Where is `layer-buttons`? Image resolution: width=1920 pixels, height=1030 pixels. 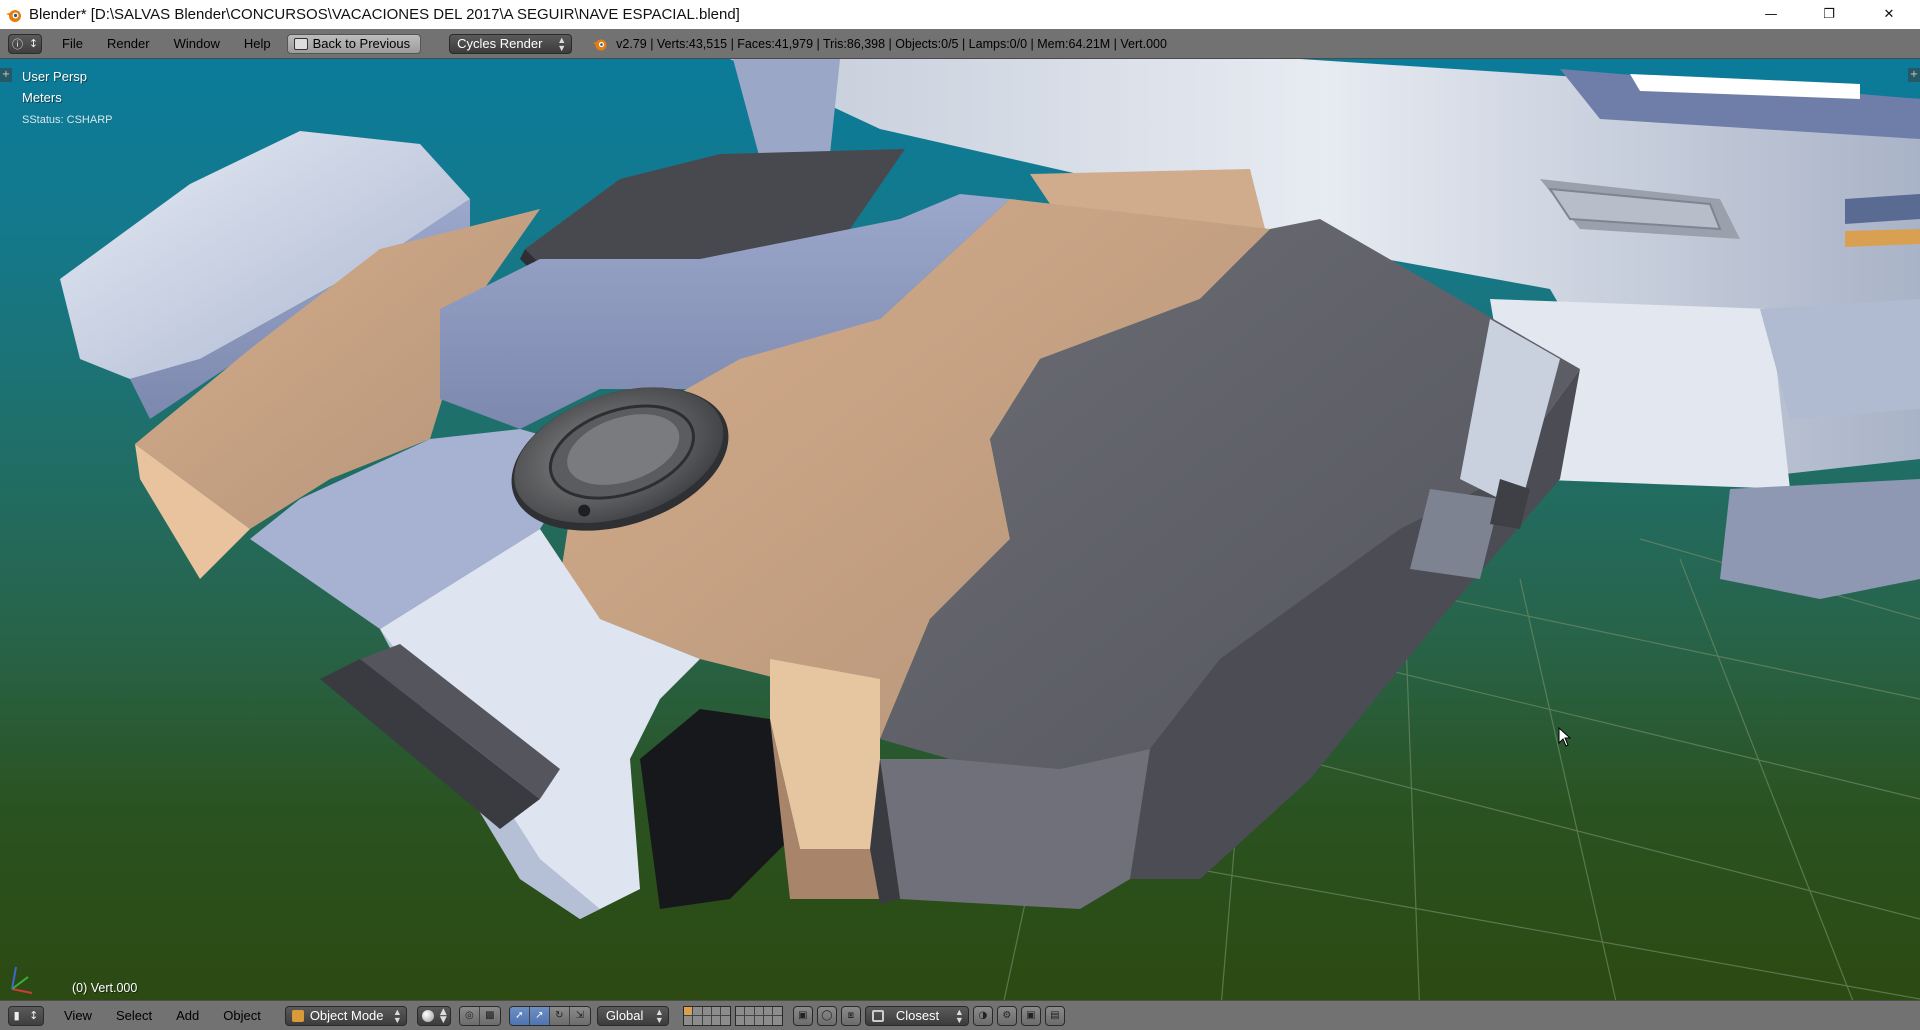 layer-buttons is located at coordinates (732, 1015).